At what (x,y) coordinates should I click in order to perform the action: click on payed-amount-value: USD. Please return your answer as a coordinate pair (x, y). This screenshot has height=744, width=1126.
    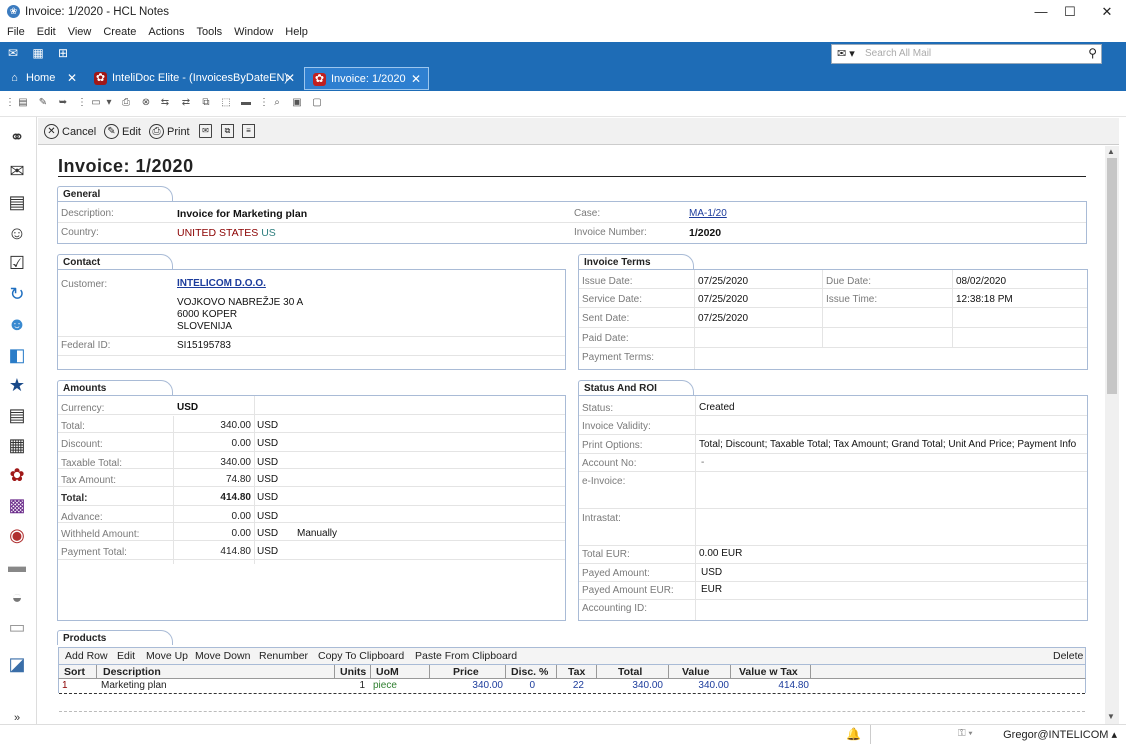
    Looking at the image, I should click on (711, 572).